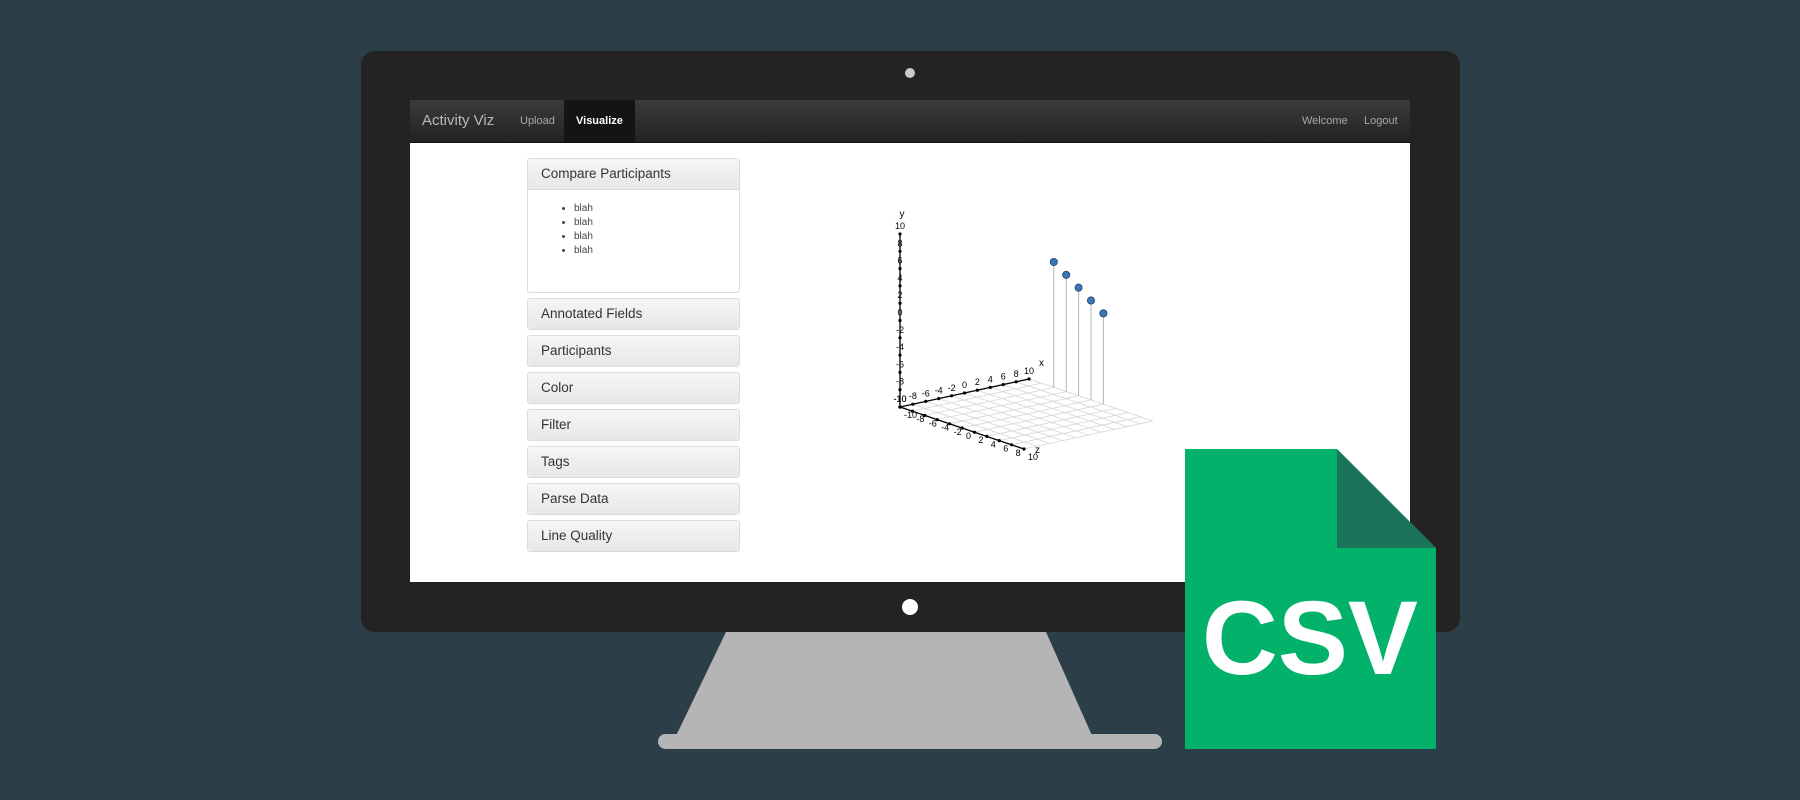 Image resolution: width=1800 pixels, height=800 pixels. I want to click on z-tick-label: -6, so click(933, 423).